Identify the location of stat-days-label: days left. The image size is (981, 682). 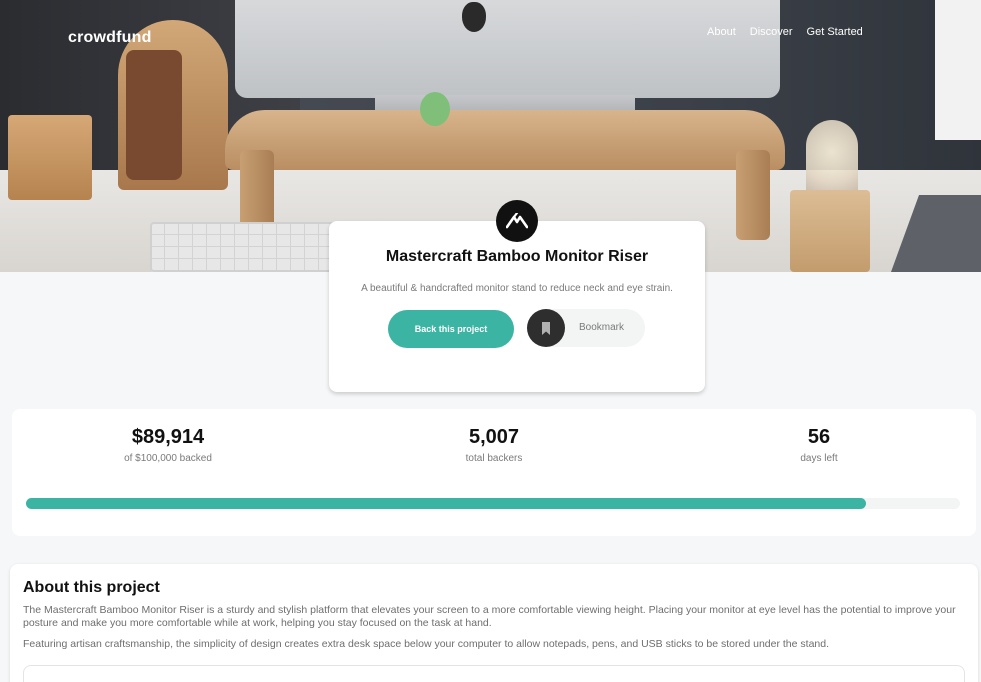
(819, 458).